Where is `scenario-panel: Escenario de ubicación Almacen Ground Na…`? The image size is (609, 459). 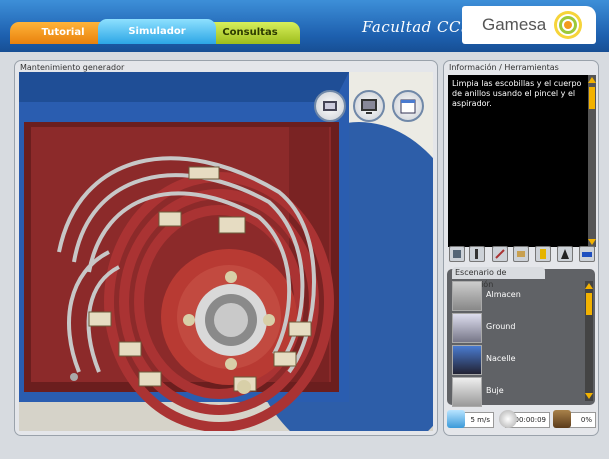 scenario-panel: Escenario de ubicación Almacen Ground Na… is located at coordinates (521, 337).